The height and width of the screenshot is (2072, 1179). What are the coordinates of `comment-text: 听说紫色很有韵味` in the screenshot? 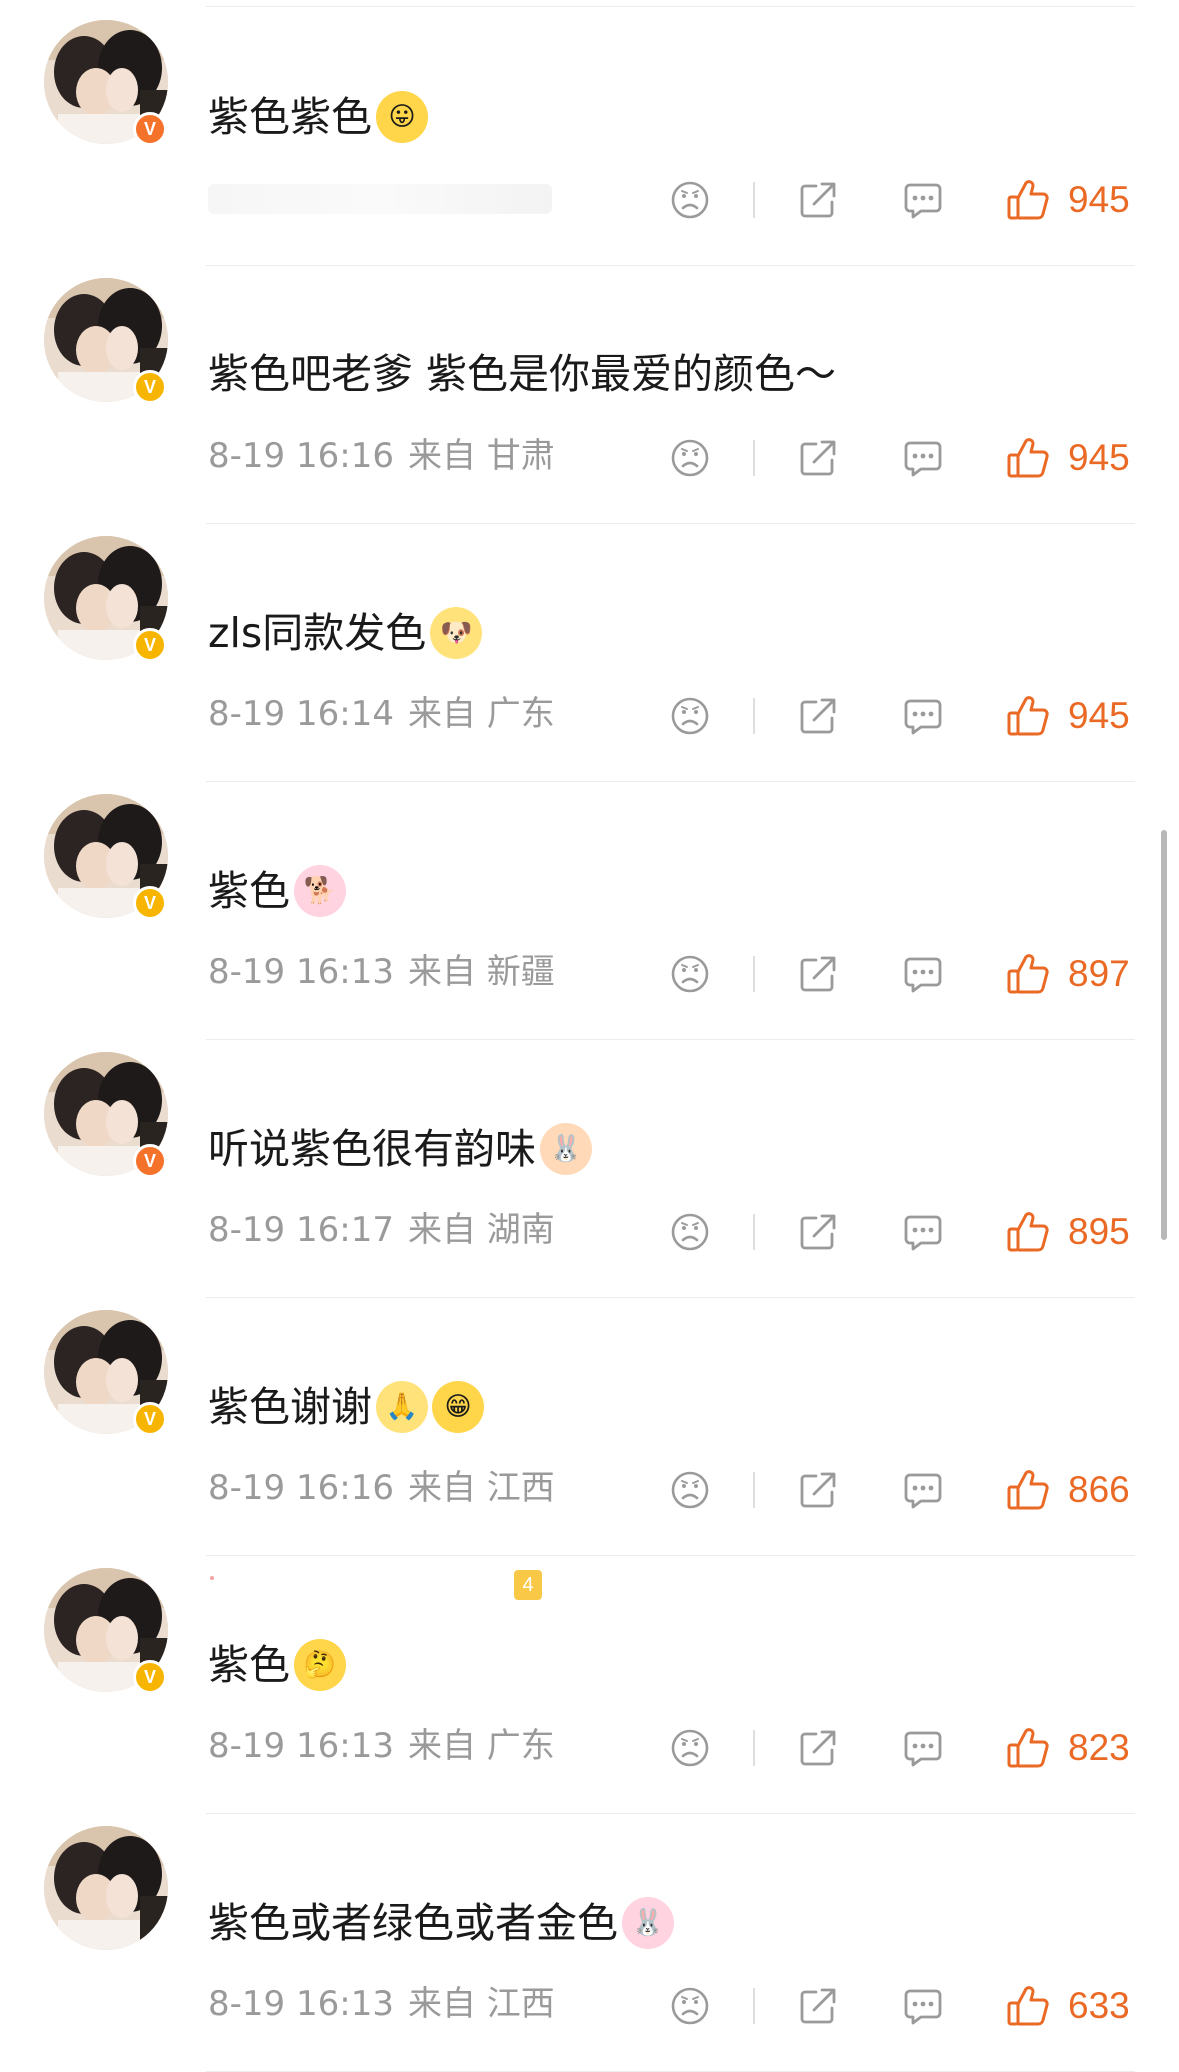 It's located at (372, 1149).